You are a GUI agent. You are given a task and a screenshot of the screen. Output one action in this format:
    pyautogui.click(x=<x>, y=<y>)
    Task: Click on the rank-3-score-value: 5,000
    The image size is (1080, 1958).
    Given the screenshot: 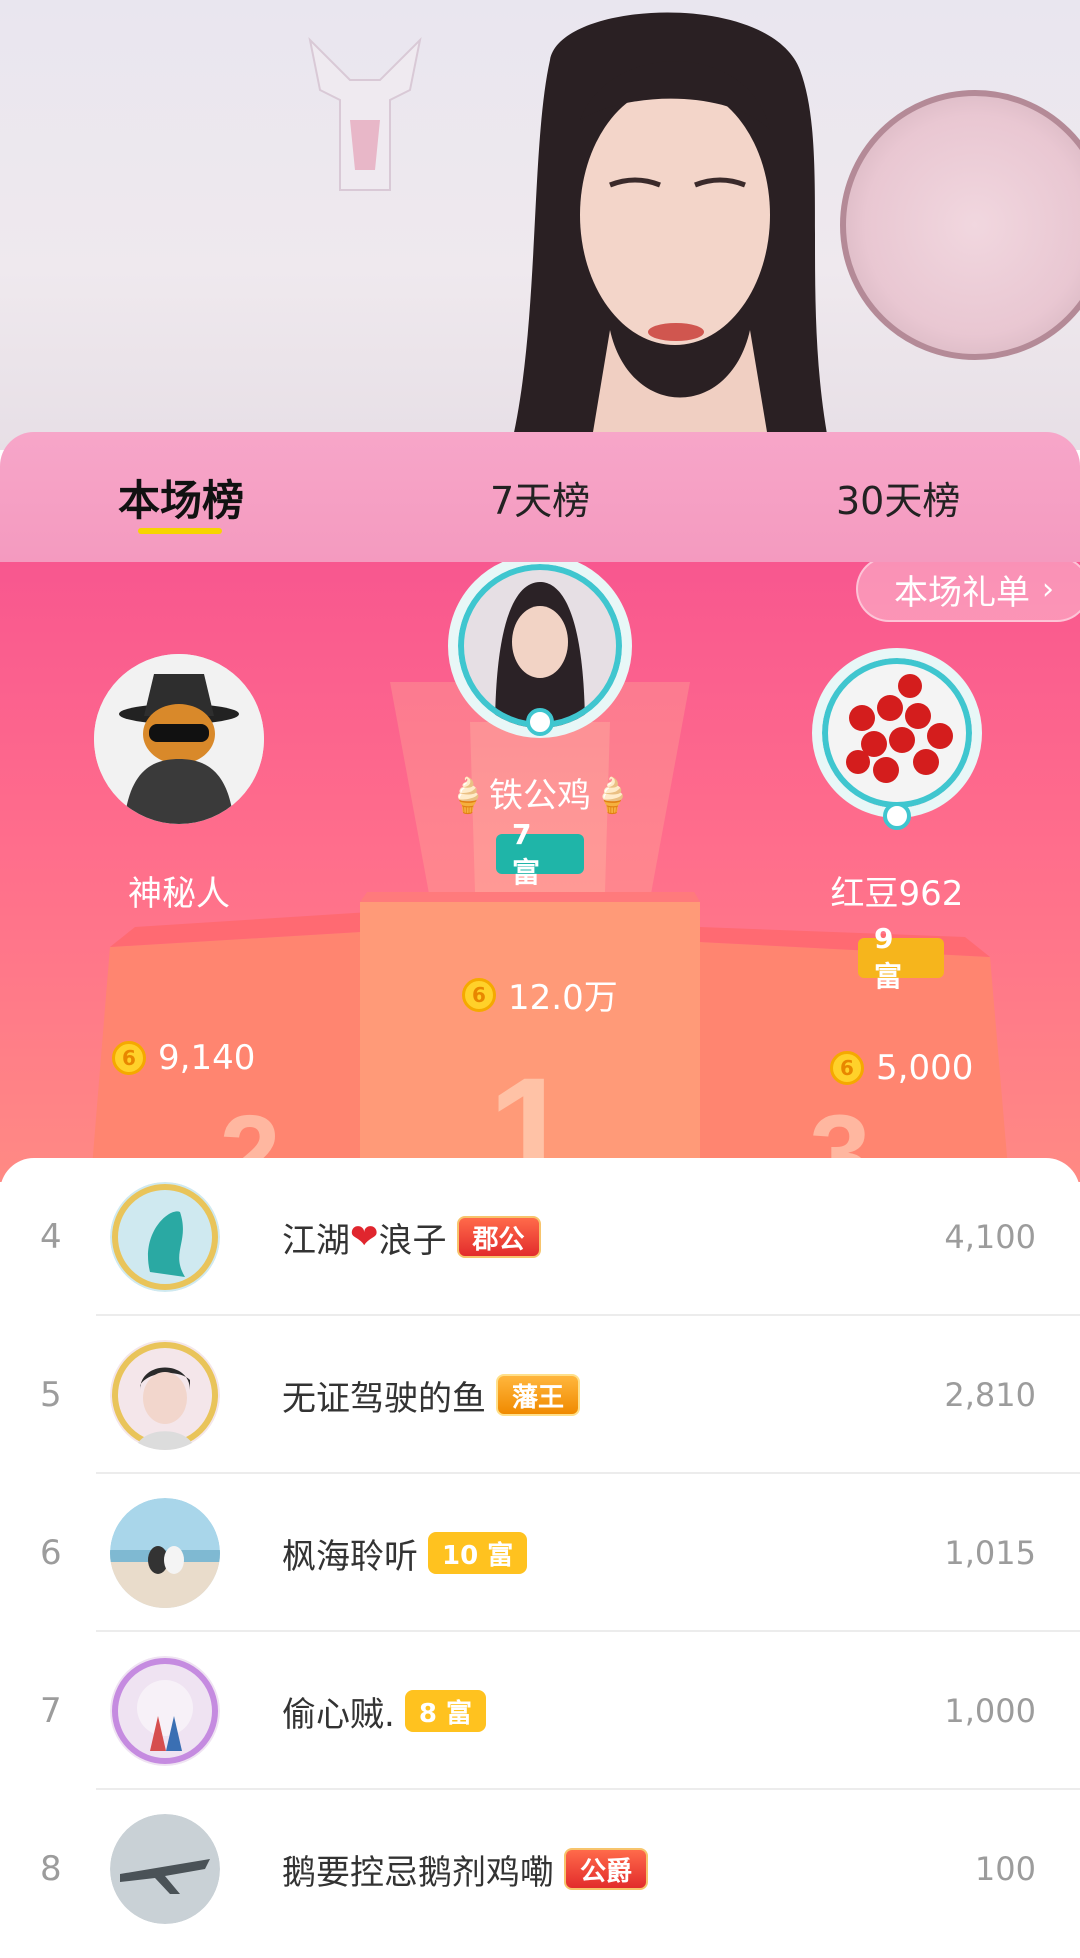 What is the action you would take?
    pyautogui.click(x=925, y=1068)
    